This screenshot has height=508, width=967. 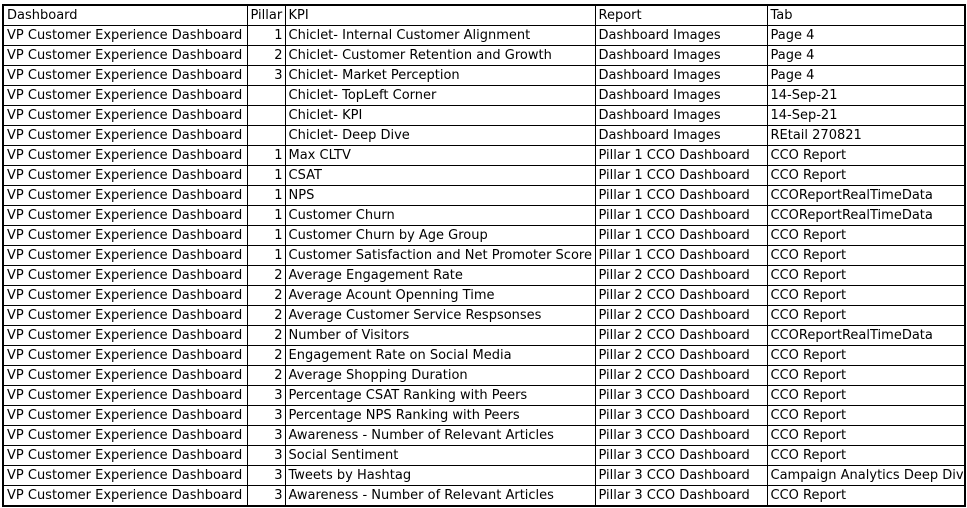 I want to click on cell-kpi: Average Shopping Duration, so click(x=440, y=375).